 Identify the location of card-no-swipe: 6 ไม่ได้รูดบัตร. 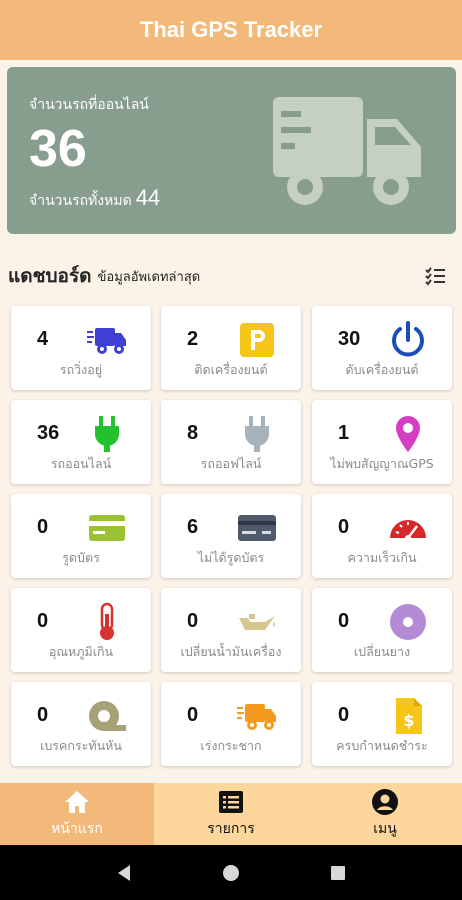
(231, 536).